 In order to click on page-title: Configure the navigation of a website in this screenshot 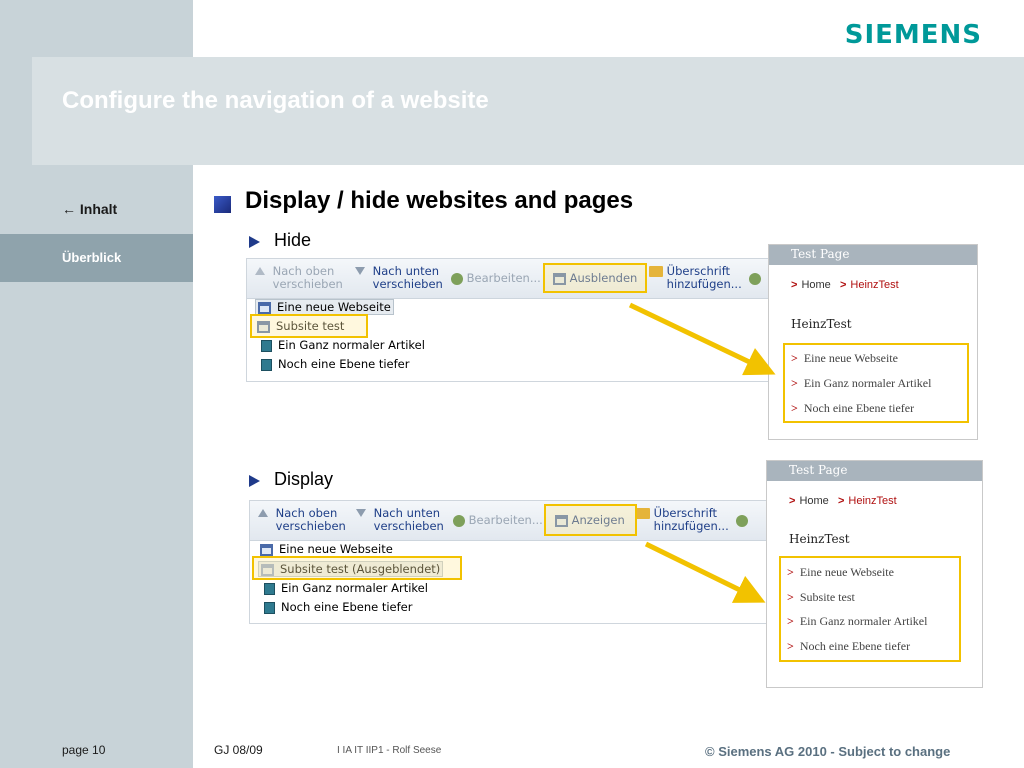, I will do `click(275, 100)`.